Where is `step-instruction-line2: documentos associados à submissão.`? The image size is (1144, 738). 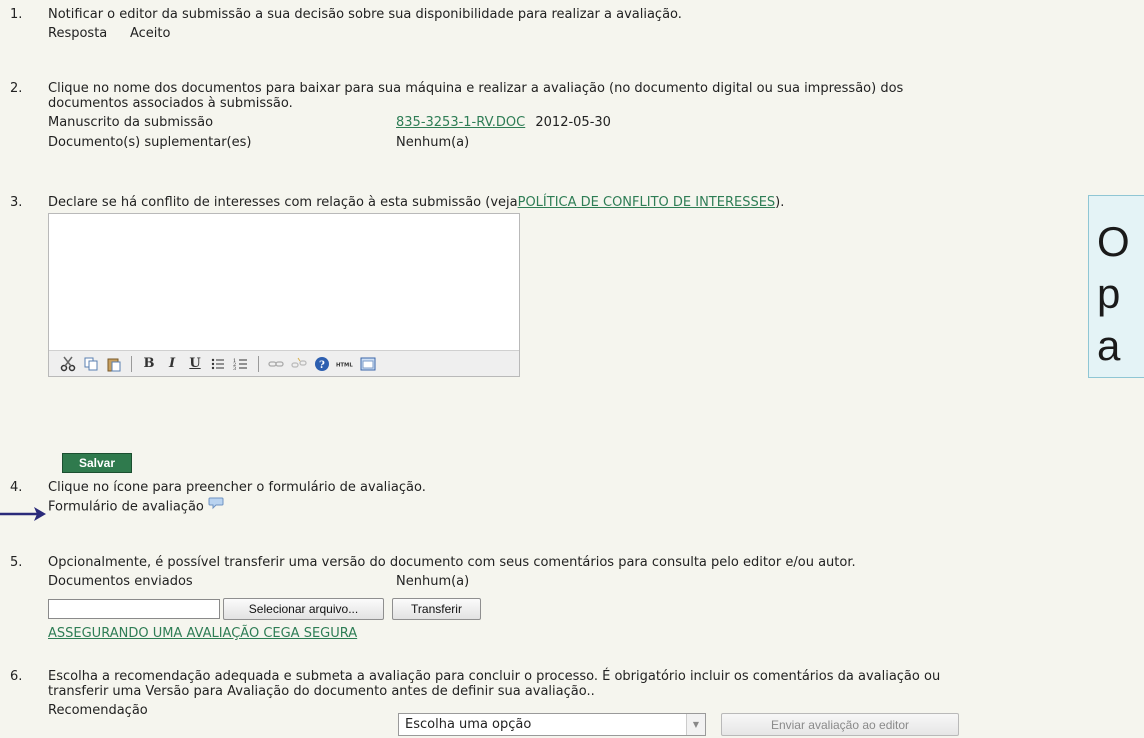
step-instruction-line2: documentos associados à submissão. is located at coordinates (170, 103).